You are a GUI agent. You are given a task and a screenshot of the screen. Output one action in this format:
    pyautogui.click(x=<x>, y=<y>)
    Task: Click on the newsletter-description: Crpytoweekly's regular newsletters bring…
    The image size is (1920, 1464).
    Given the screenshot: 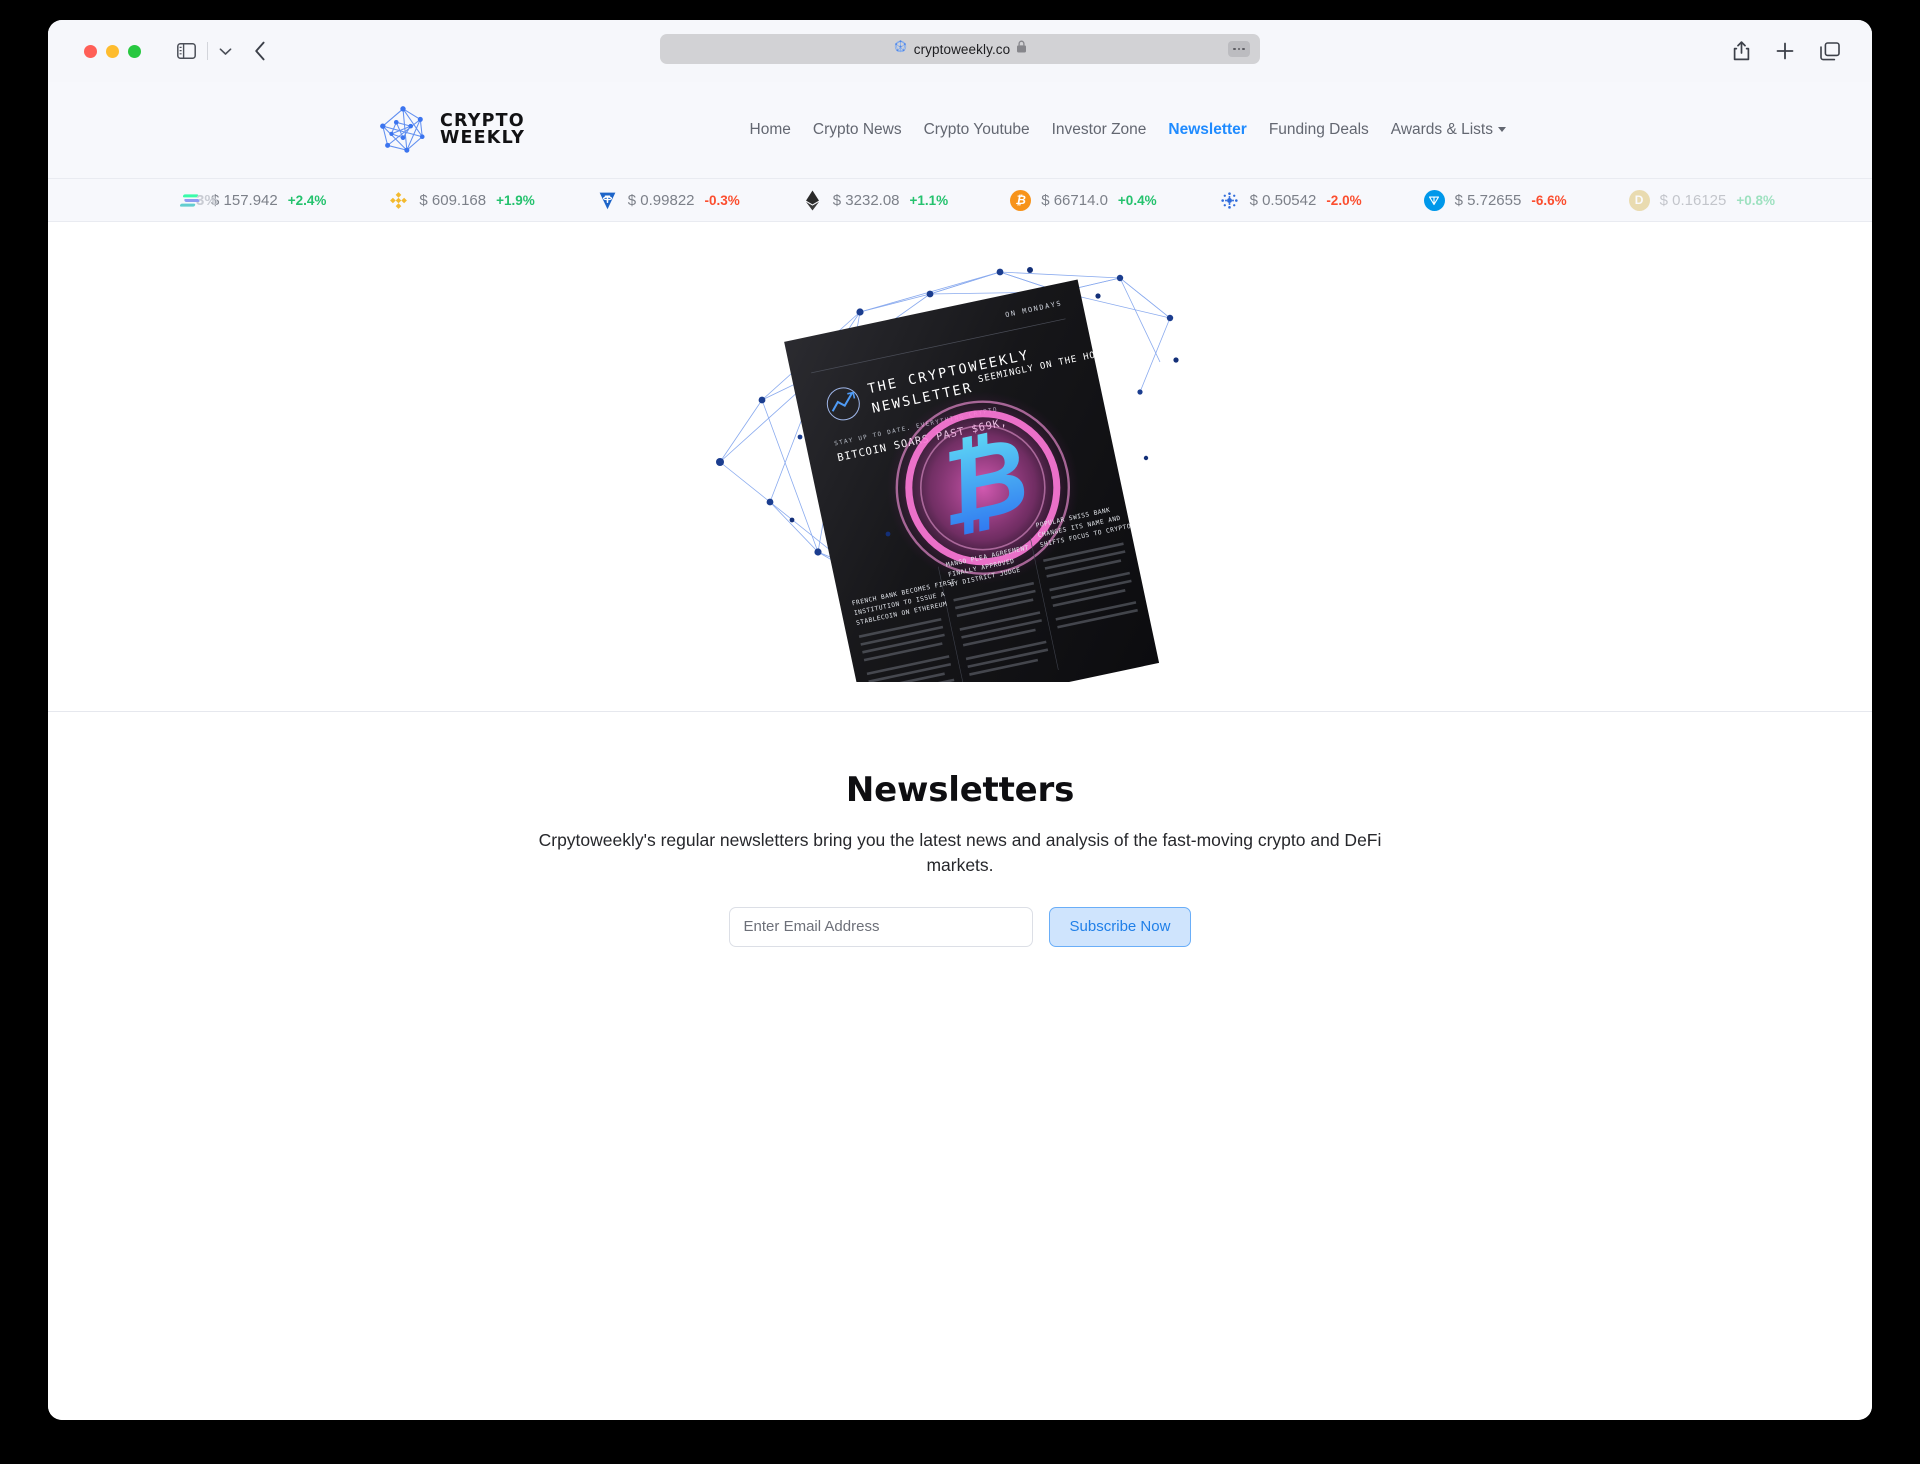 What is the action you would take?
    pyautogui.click(x=960, y=853)
    